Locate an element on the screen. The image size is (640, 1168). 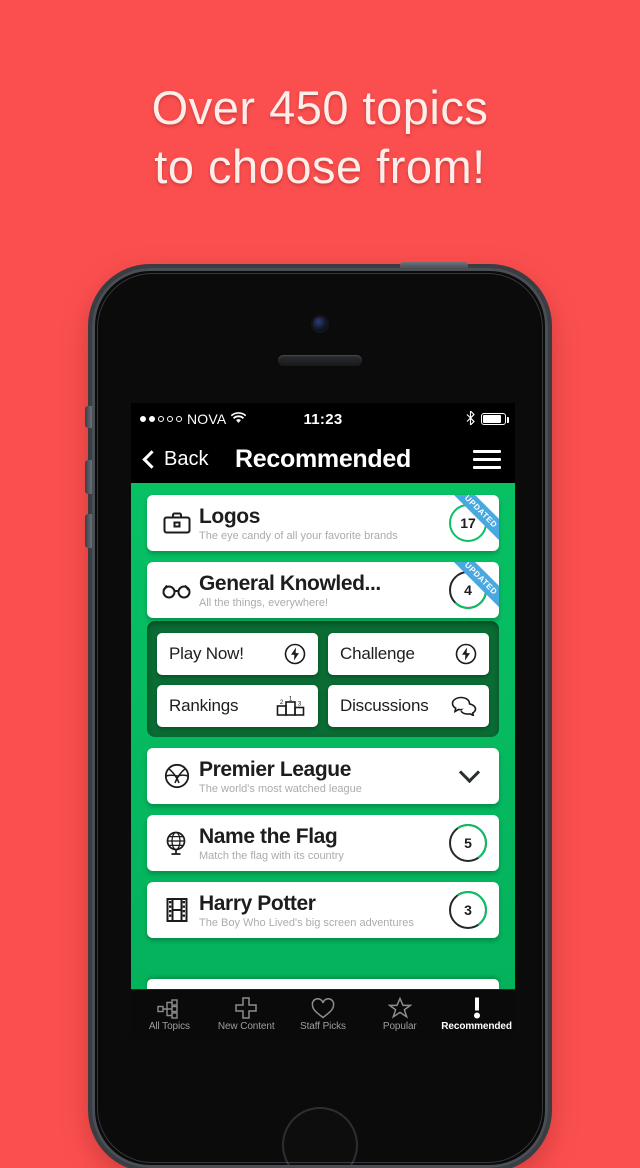
status-bar-right is located at coordinates (487, 419).